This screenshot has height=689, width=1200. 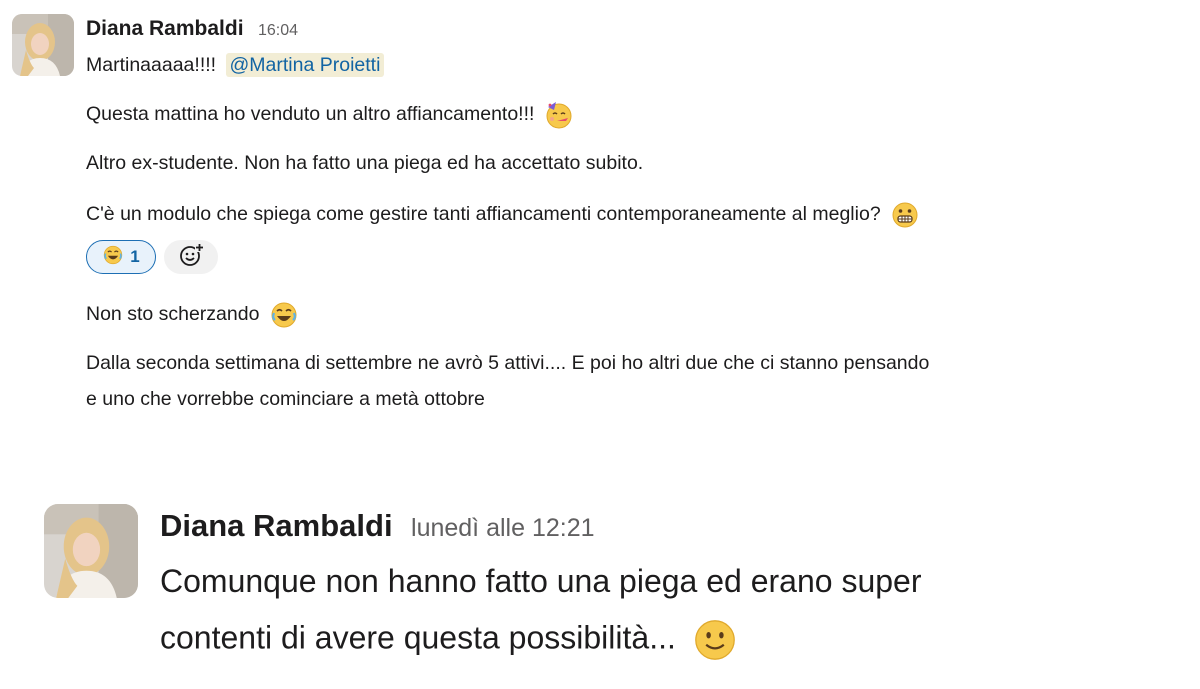 What do you see at coordinates (173, 314) in the screenshot?
I see `message-text: Non sto scherzando` at bounding box center [173, 314].